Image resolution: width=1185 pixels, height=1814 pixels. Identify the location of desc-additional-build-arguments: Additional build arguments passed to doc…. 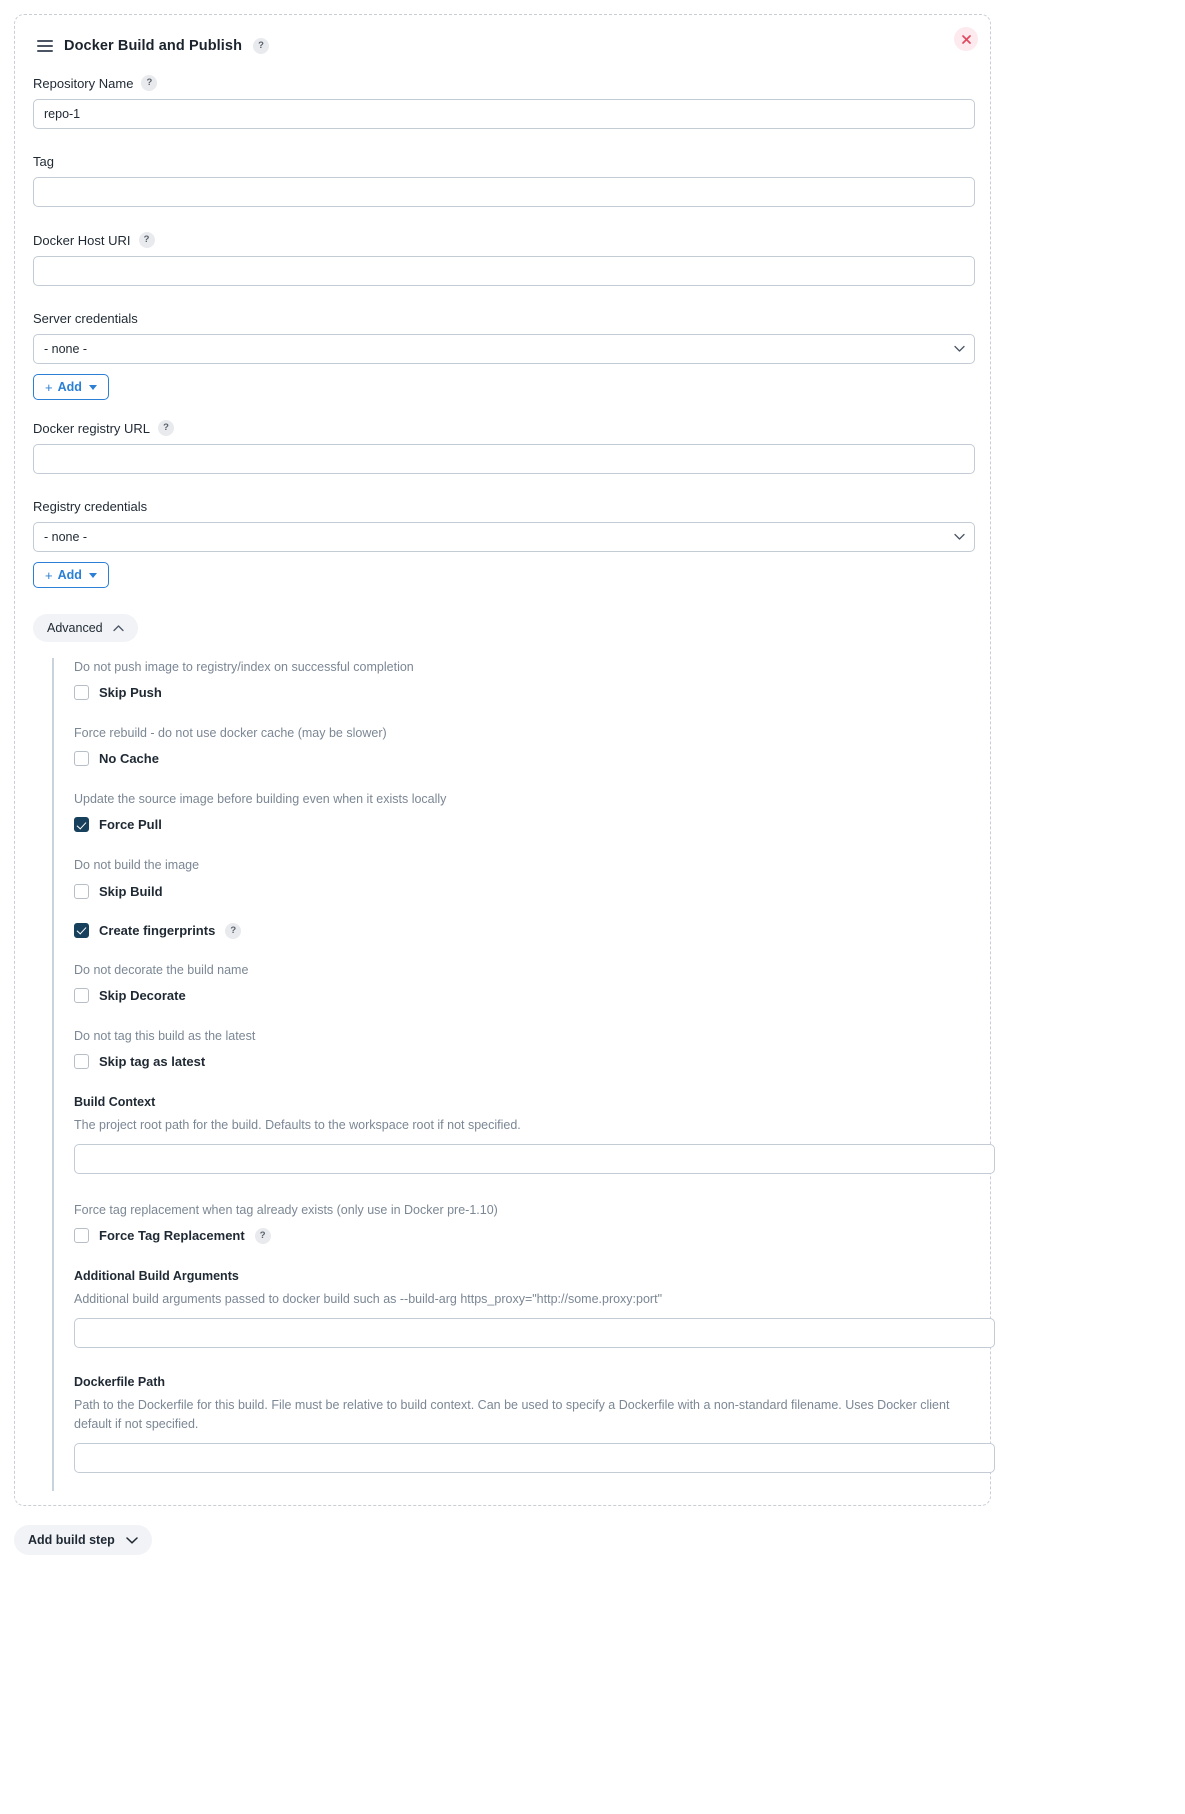
(368, 1298).